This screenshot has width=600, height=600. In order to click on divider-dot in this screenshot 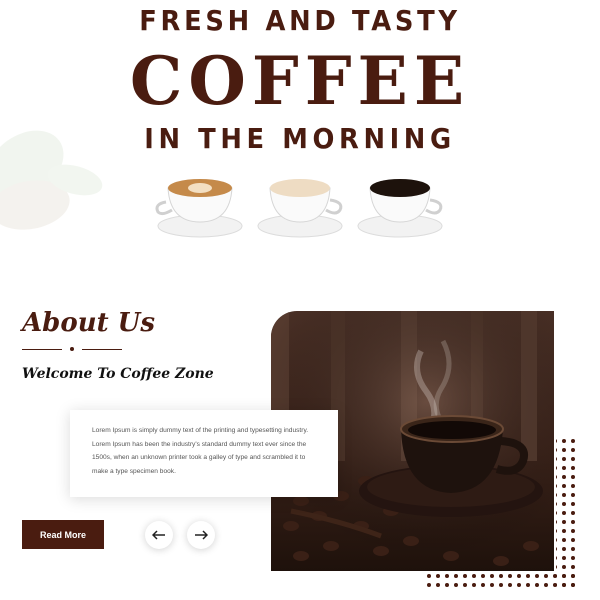, I will do `click(72, 349)`.